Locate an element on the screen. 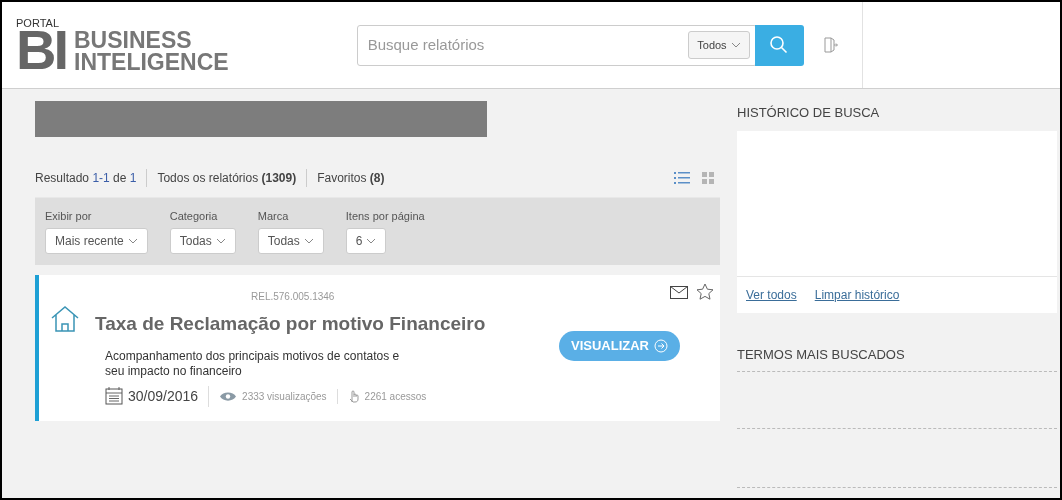 The image size is (1062, 500). logo-text: BUSINESS is located at coordinates (133, 40).